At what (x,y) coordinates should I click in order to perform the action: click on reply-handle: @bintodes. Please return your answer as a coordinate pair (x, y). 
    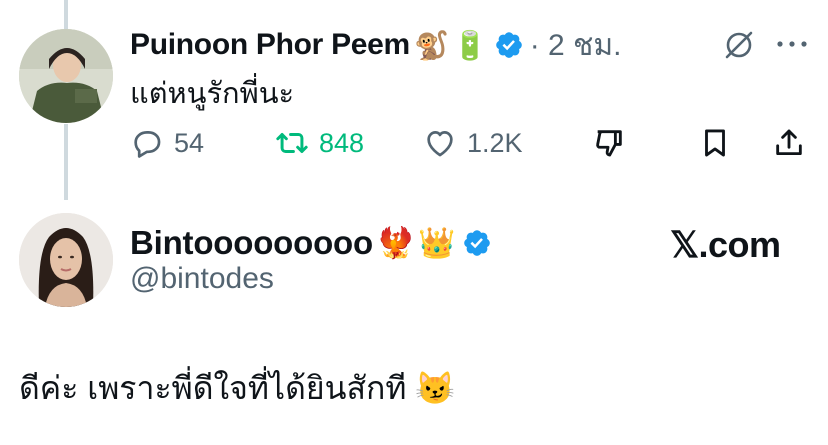
    Looking at the image, I should click on (202, 279).